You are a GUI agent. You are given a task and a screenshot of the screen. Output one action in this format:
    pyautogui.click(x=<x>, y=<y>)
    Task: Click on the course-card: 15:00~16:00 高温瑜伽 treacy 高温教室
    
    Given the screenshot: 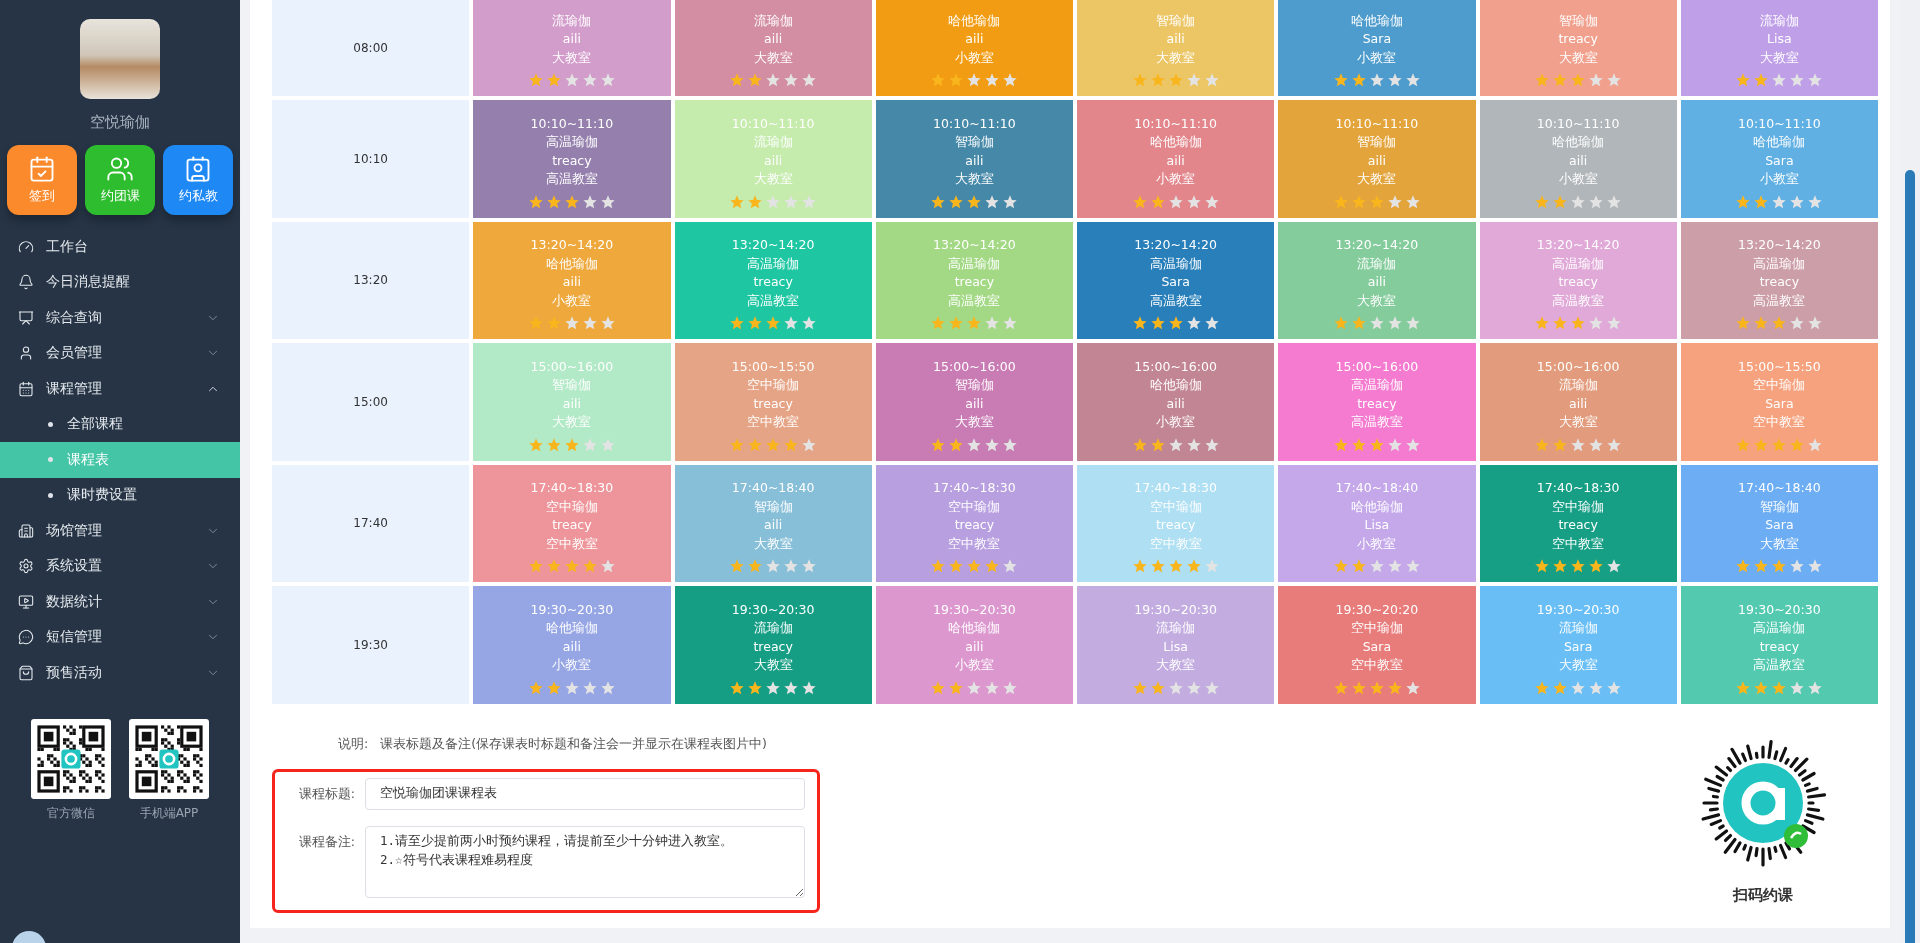 What is the action you would take?
    pyautogui.click(x=1377, y=402)
    